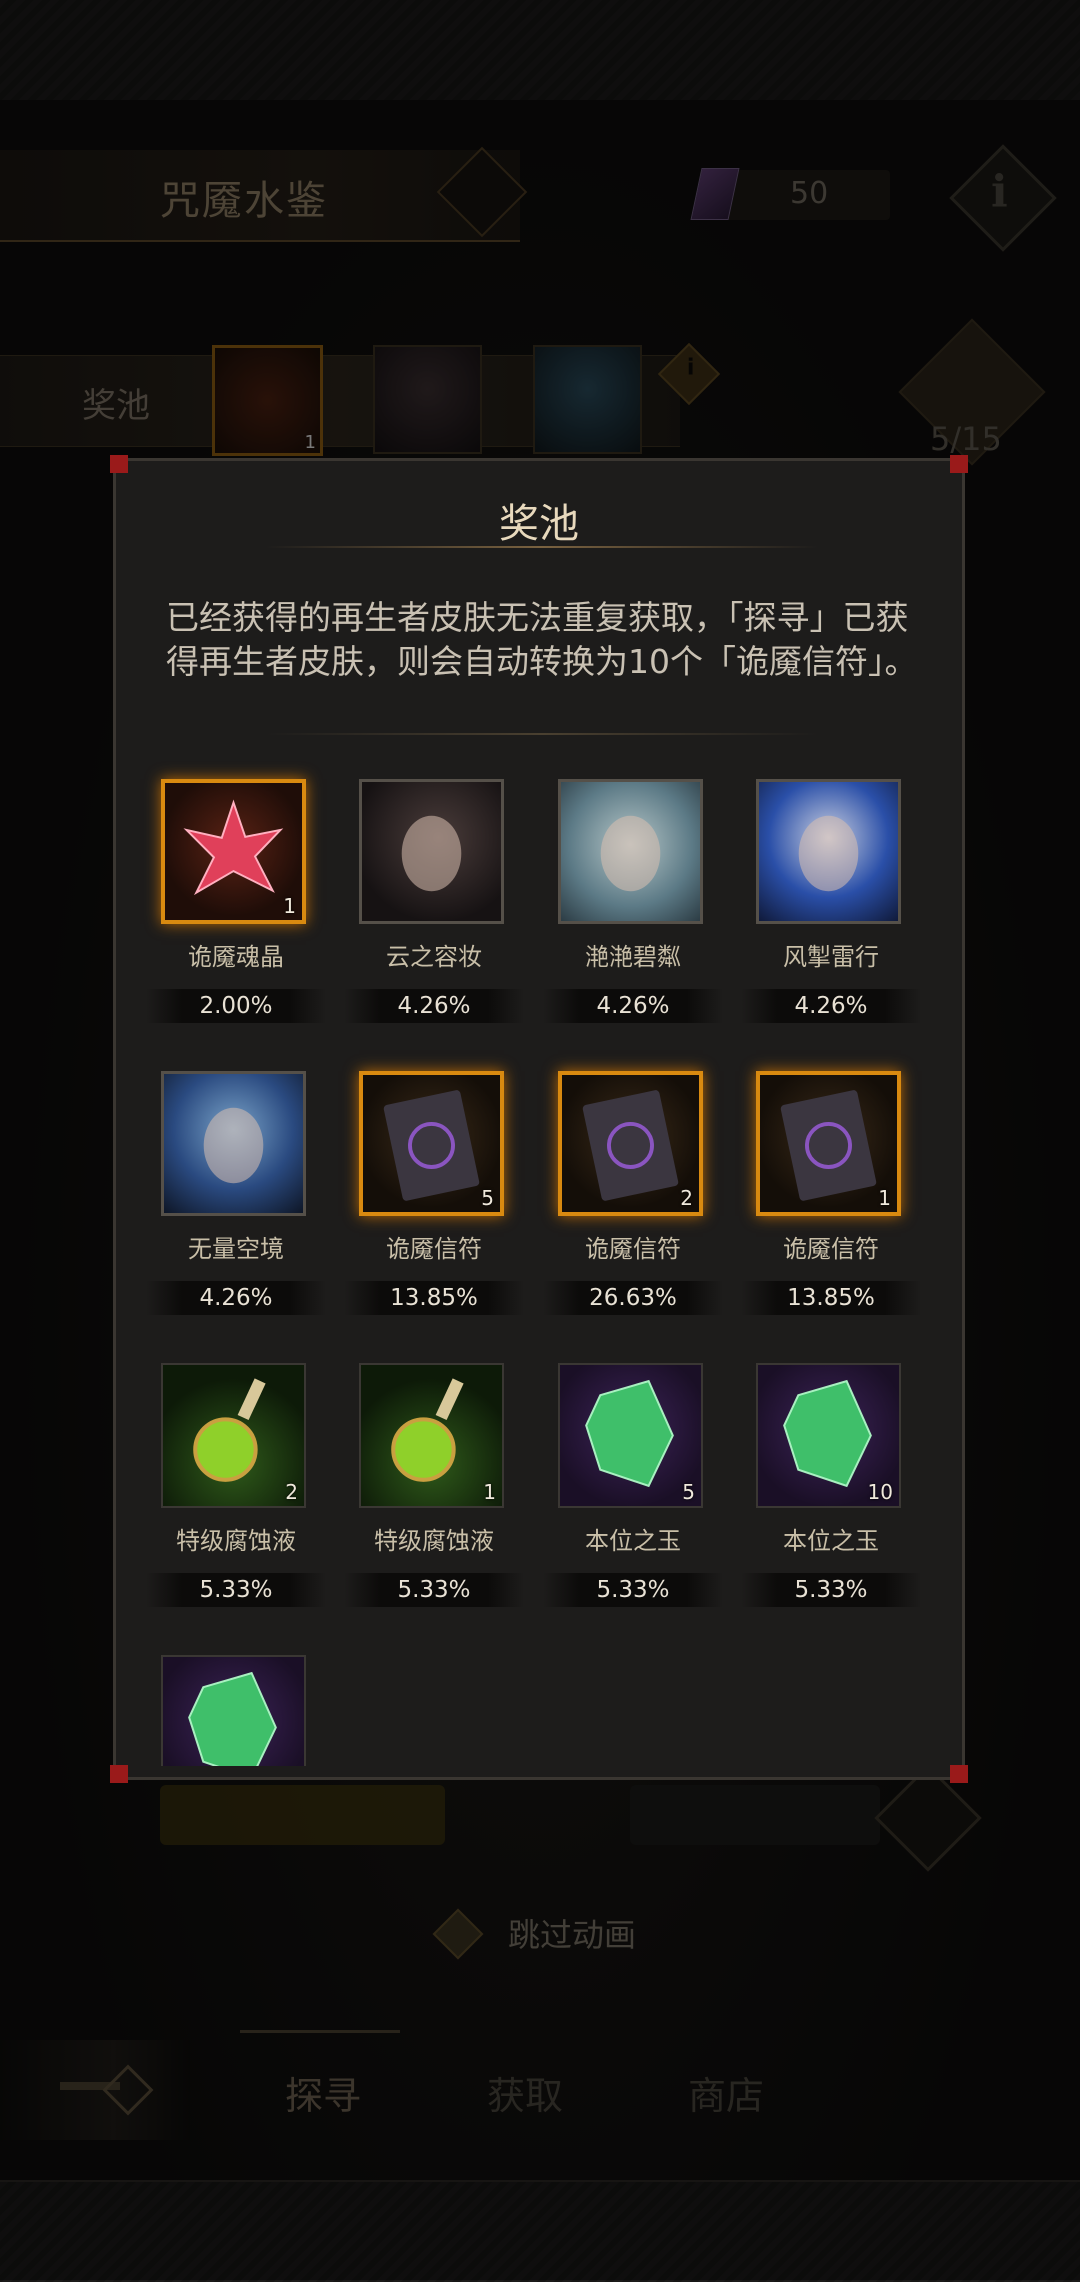 The image size is (1080, 2282). I want to click on reward-name: 云之容妆, so click(434, 957).